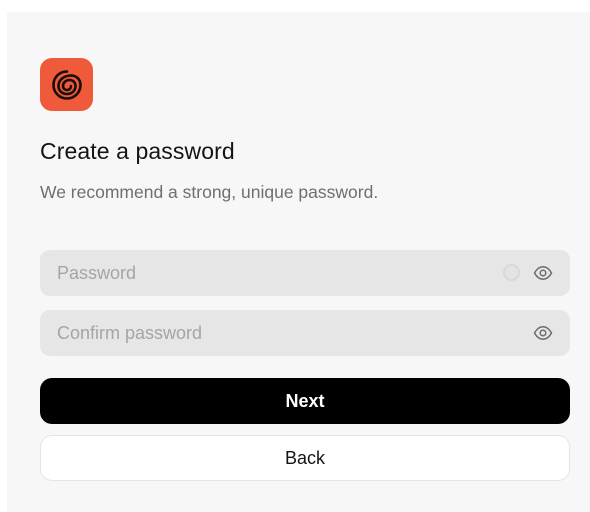 This screenshot has height=512, width=590. Describe the element at coordinates (305, 458) in the screenshot. I see `back-button: Back` at that location.